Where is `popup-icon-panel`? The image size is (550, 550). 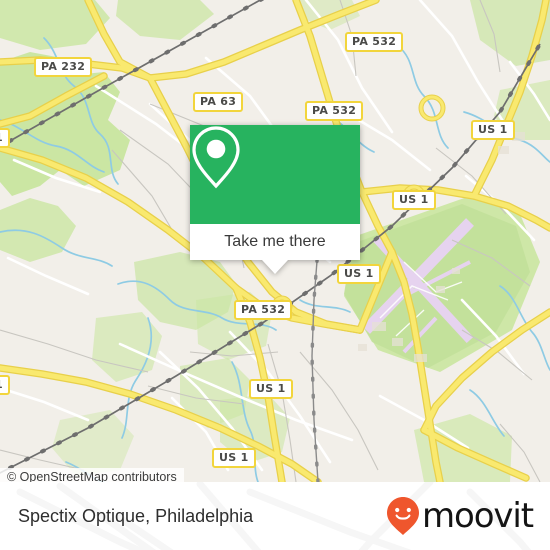
popup-icon-panel is located at coordinates (275, 174).